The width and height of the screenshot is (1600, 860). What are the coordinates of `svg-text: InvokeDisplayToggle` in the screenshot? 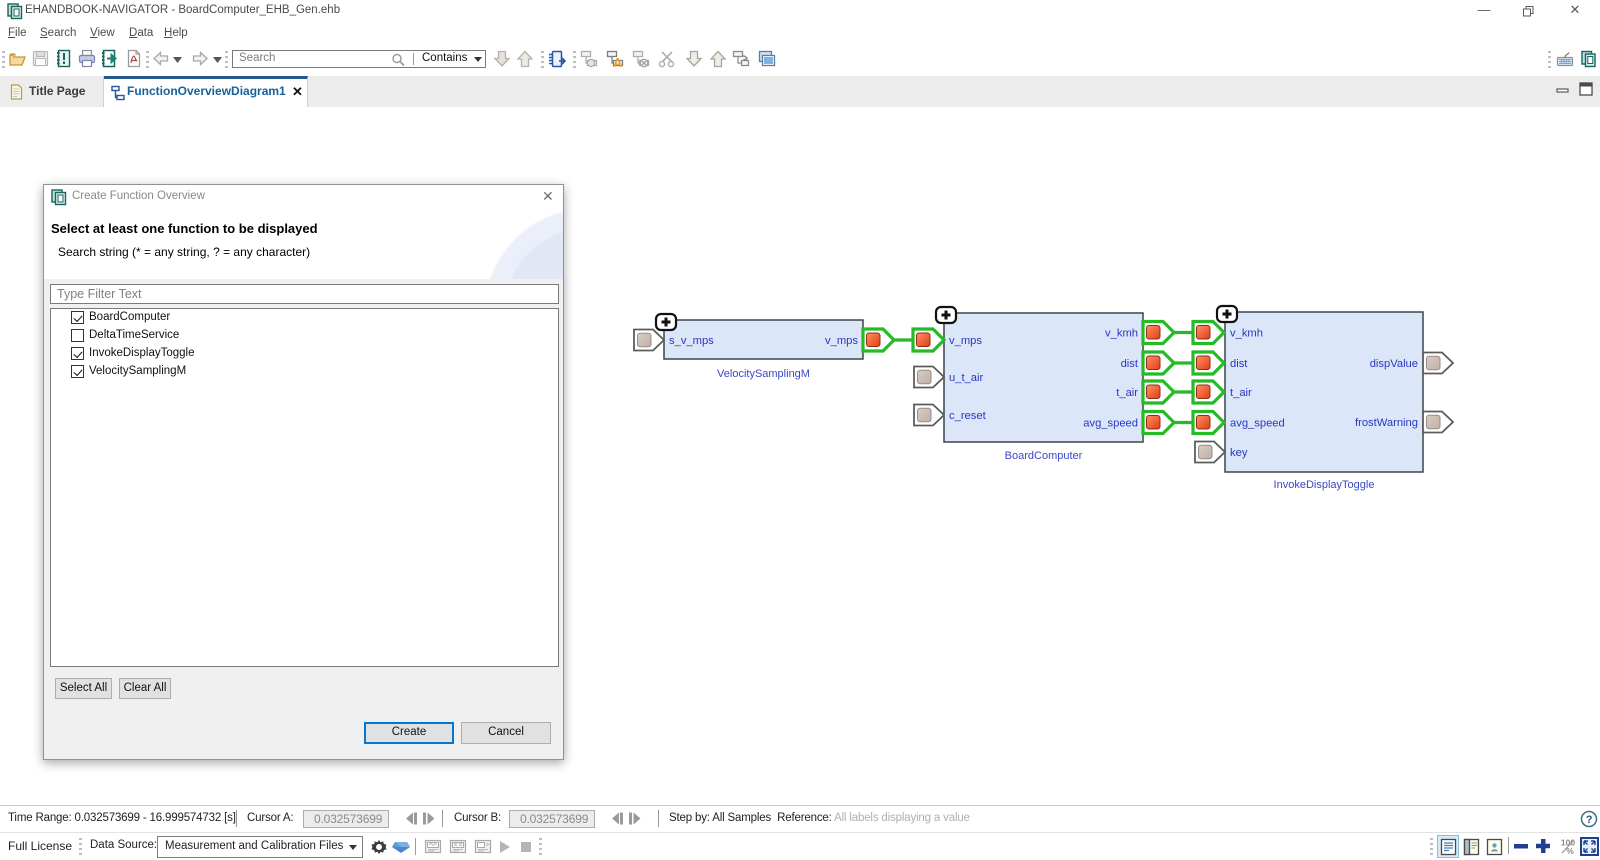 It's located at (1324, 485).